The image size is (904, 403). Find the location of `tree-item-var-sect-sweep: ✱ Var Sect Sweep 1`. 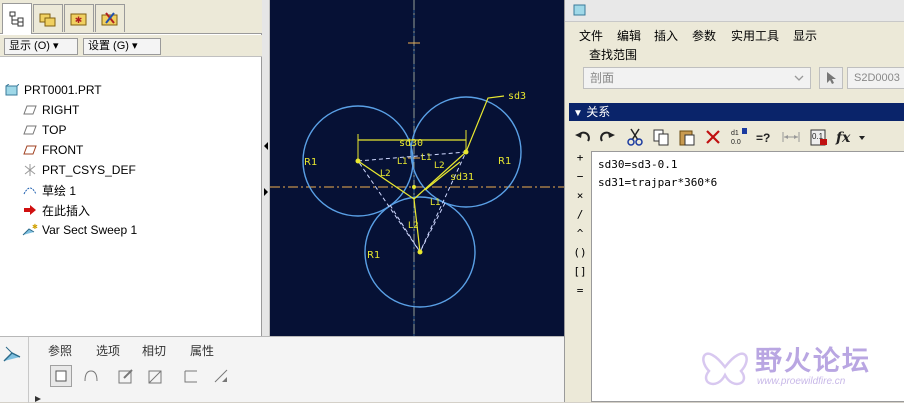

tree-item-var-sect-sweep: ✱ Var Sect Sweep 1 is located at coordinates (131, 230).